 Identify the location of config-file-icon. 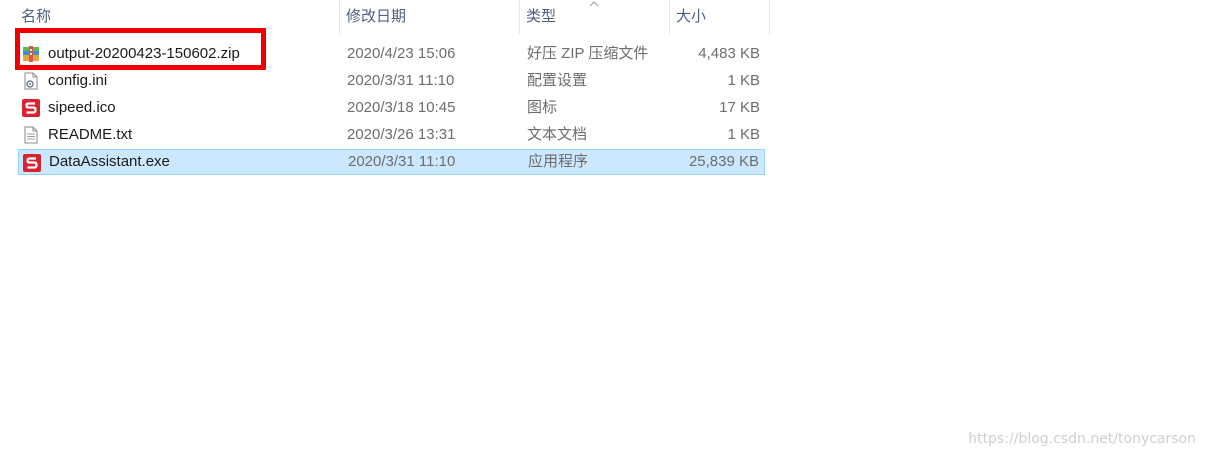
(31, 81).